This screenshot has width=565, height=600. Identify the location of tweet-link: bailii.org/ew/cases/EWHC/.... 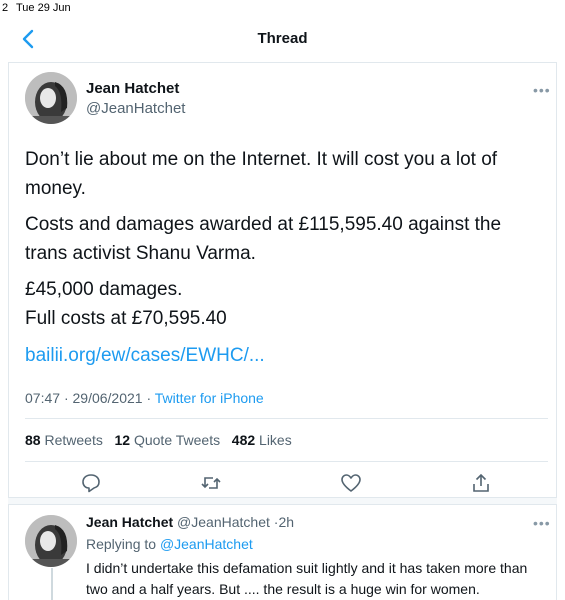
(285, 355).